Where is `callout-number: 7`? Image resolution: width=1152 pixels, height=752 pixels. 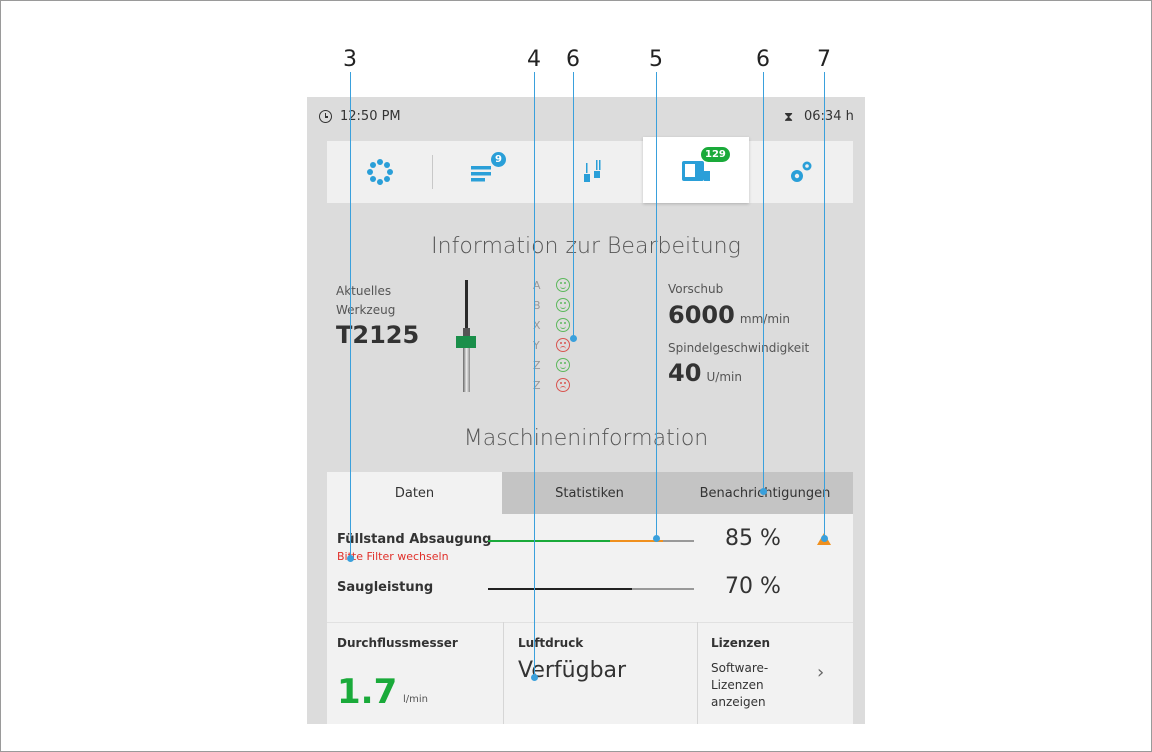
callout-number: 7 is located at coordinates (824, 59).